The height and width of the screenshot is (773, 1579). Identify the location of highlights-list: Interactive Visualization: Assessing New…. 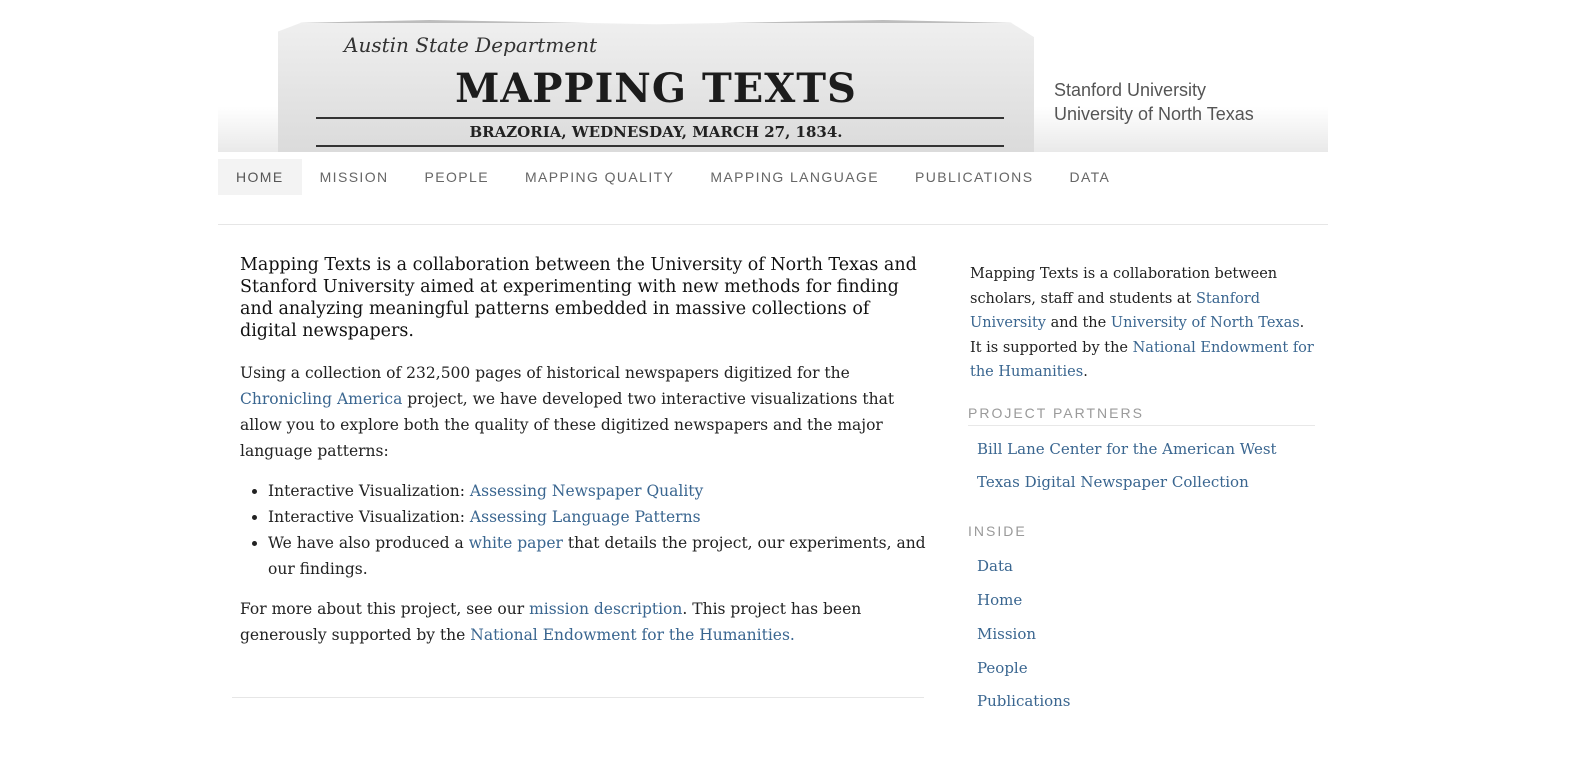
(585, 530).